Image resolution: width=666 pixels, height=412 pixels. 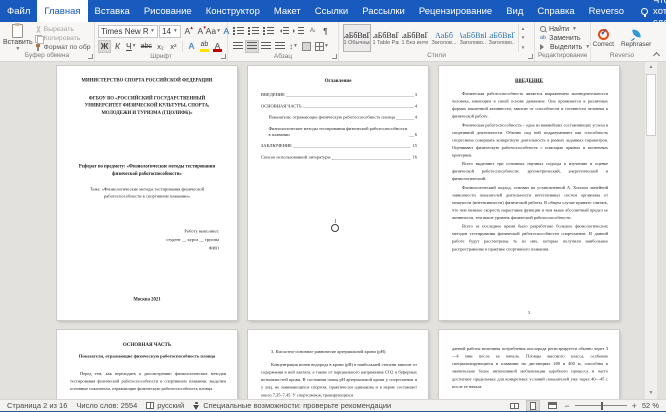 I want to click on toc-entry: ЗАКЛЮЧЕНИЕ 15, so click(x=339, y=146).